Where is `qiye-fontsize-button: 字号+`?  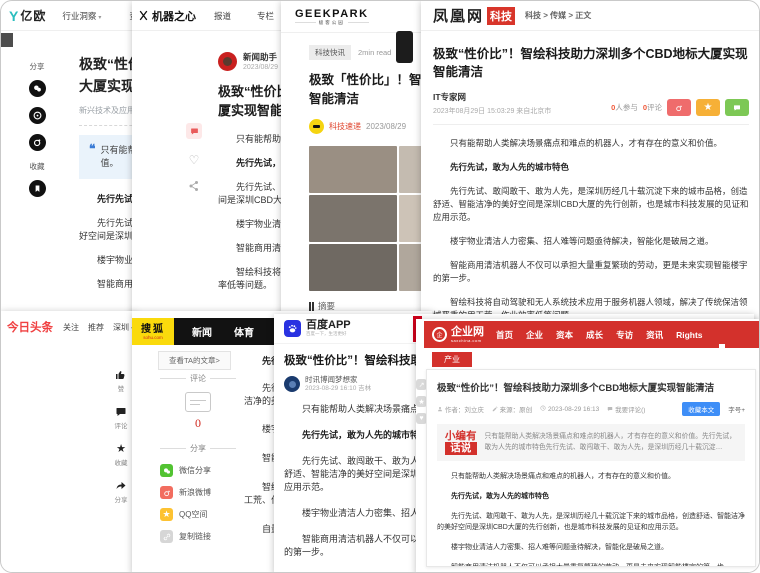
qiye-fontsize-button: 字号+ is located at coordinates (736, 409).